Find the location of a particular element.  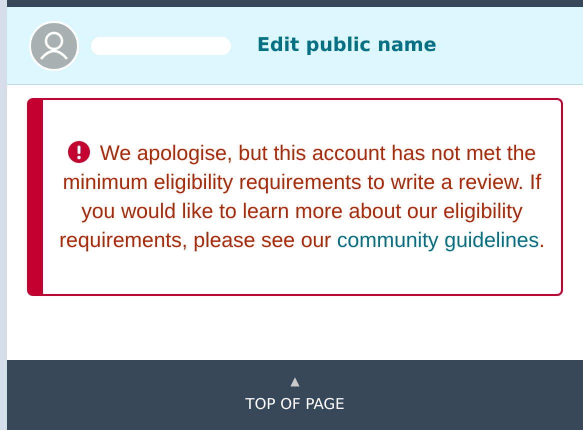

error-icon is located at coordinates (79, 152).